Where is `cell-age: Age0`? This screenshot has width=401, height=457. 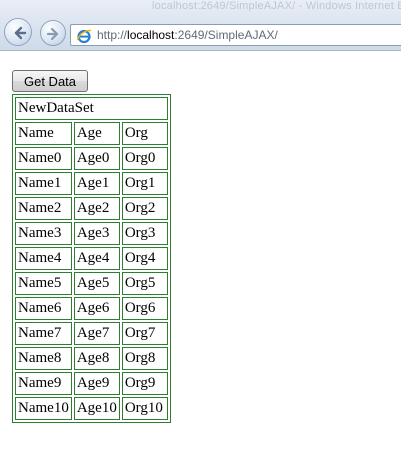 cell-age: Age0 is located at coordinates (96, 158).